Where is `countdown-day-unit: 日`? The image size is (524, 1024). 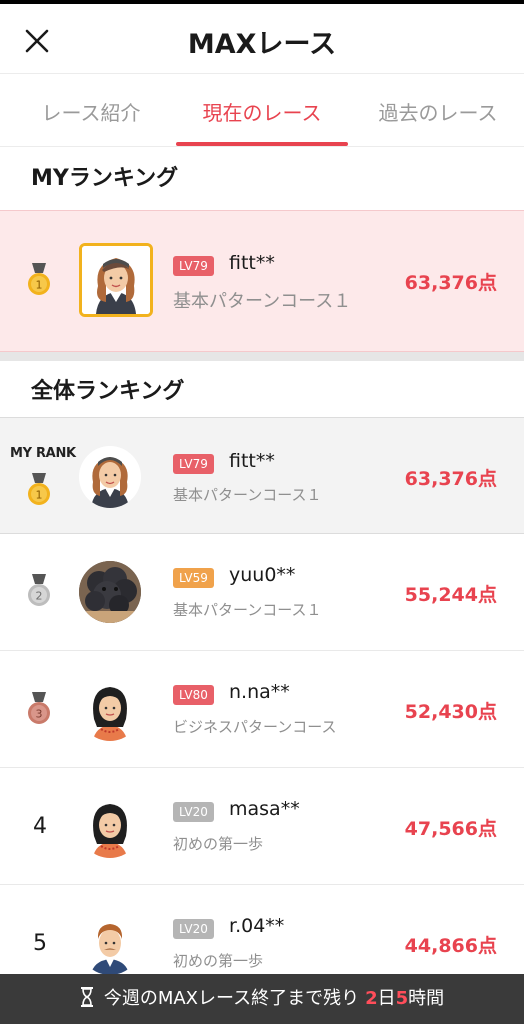
countdown-day-unit: 日 is located at coordinates (386, 998).